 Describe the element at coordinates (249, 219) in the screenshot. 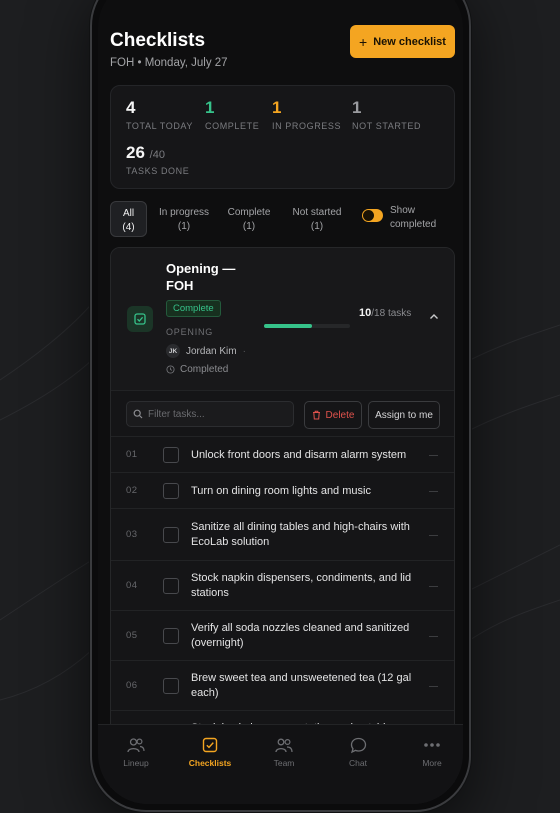

I see `tab-complete: Complete (1)` at that location.